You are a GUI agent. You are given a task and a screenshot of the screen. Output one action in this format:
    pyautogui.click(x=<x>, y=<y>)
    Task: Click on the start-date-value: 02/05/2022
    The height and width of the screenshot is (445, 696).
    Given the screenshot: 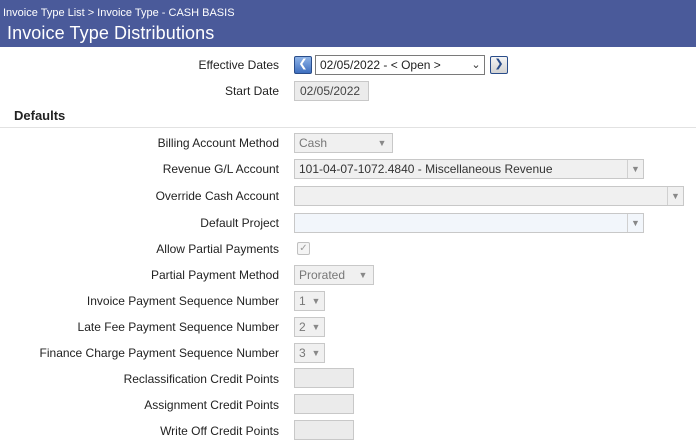 What is the action you would take?
    pyautogui.click(x=331, y=91)
    